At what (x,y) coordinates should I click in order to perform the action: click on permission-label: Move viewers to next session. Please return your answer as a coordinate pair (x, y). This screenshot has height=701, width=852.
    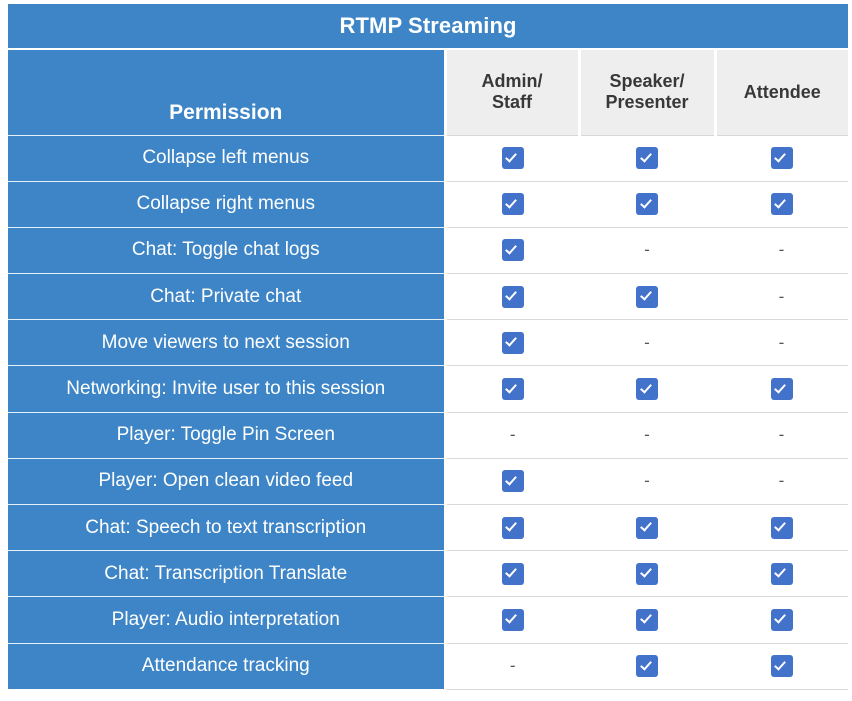
    Looking at the image, I should click on (226, 342).